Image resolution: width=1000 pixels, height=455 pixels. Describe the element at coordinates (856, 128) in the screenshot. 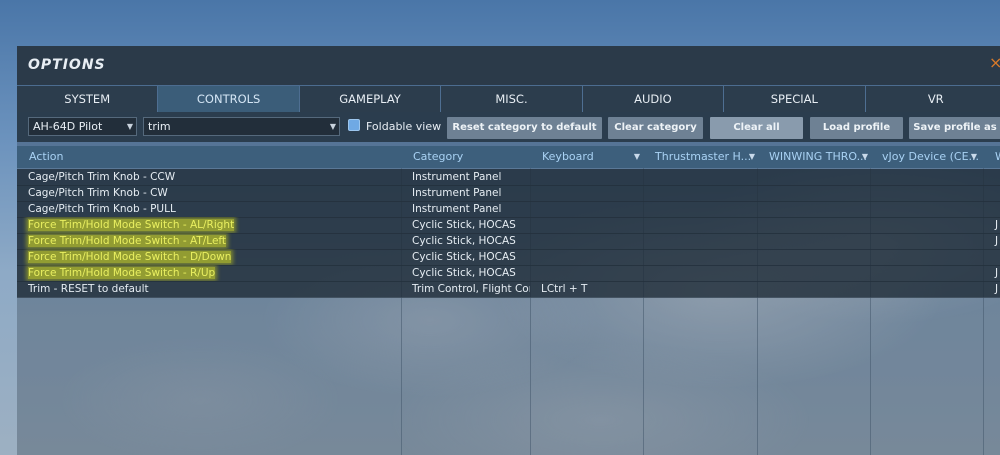

I see `load-profile-button: Load profile` at that location.